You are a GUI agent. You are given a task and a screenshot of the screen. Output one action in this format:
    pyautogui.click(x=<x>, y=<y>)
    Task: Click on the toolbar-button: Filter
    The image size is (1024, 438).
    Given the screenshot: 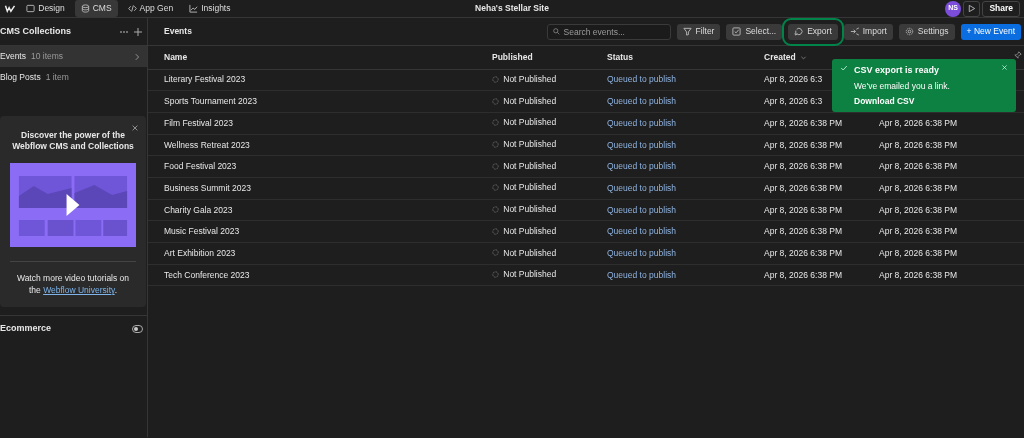 What is the action you would take?
    pyautogui.click(x=698, y=31)
    